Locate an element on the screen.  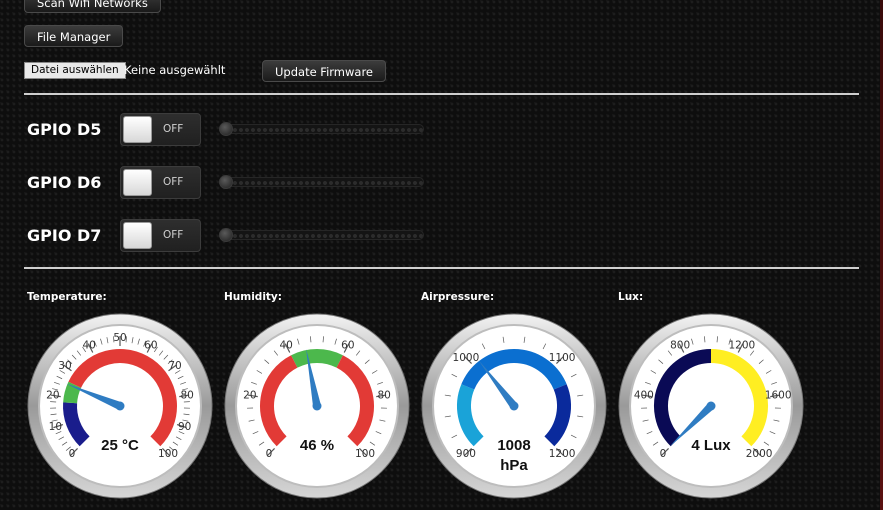
update-firmware-button: Update Firmware is located at coordinates (324, 71).